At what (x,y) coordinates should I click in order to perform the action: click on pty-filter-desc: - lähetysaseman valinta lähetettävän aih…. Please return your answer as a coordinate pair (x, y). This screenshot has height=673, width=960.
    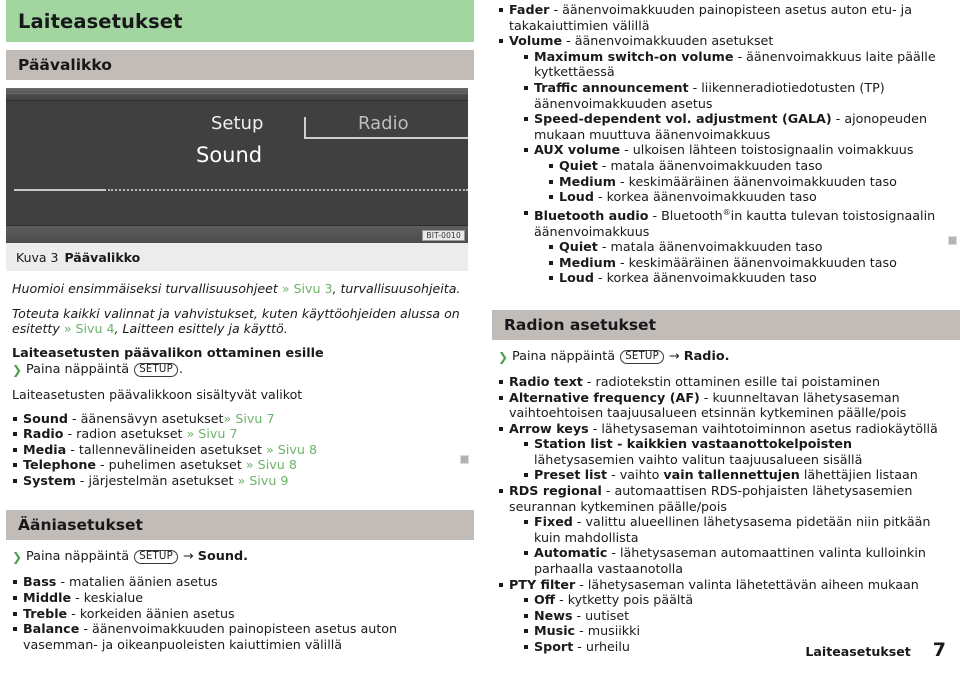
    Looking at the image, I should click on (747, 584).